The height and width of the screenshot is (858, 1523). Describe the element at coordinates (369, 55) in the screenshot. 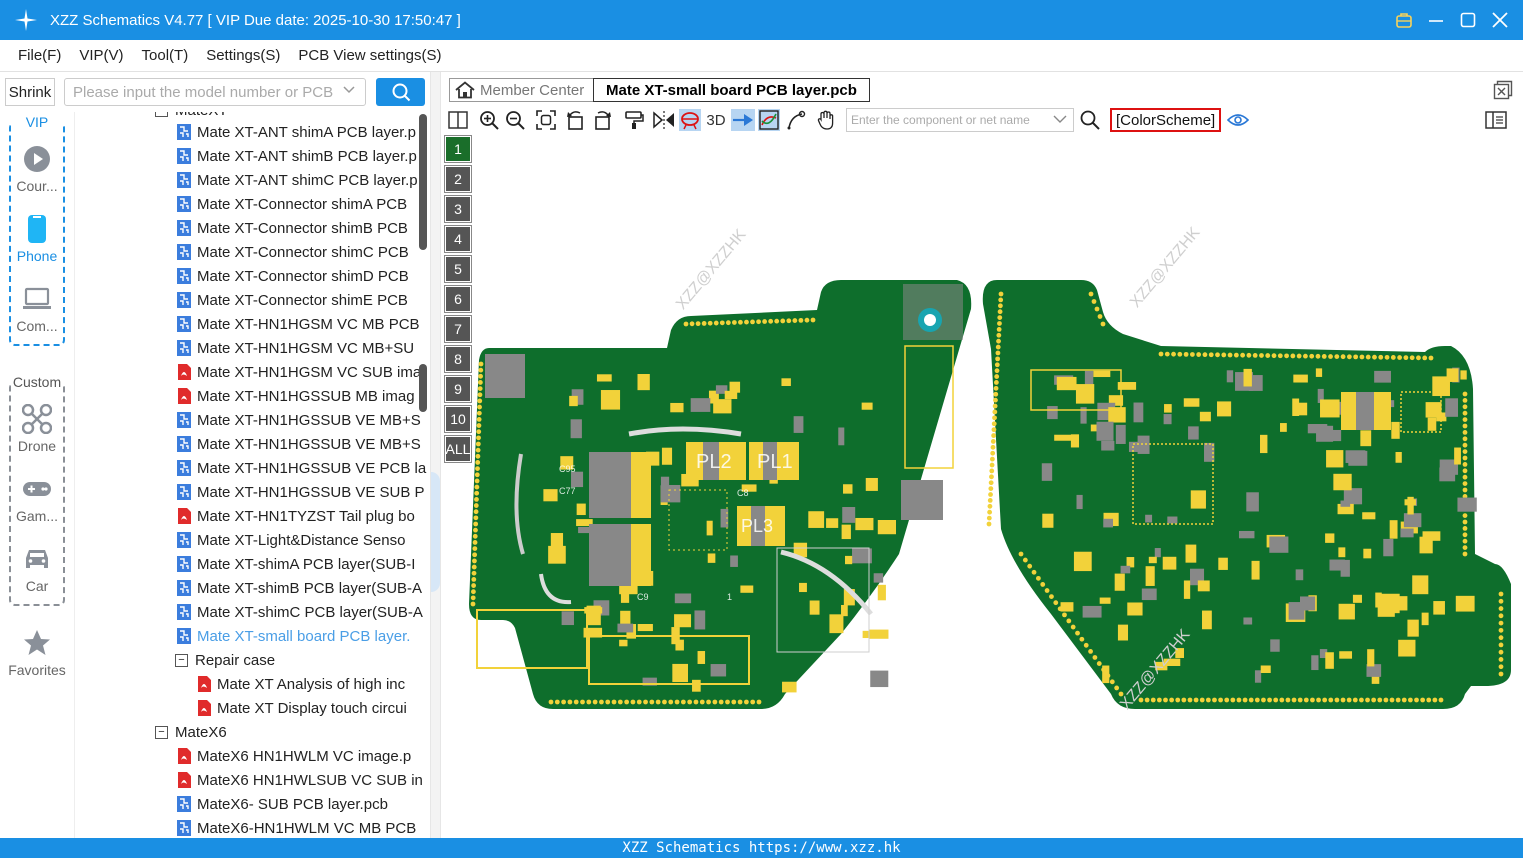

I see `menu-pcb-view-settings: PCB View settings(S)` at that location.